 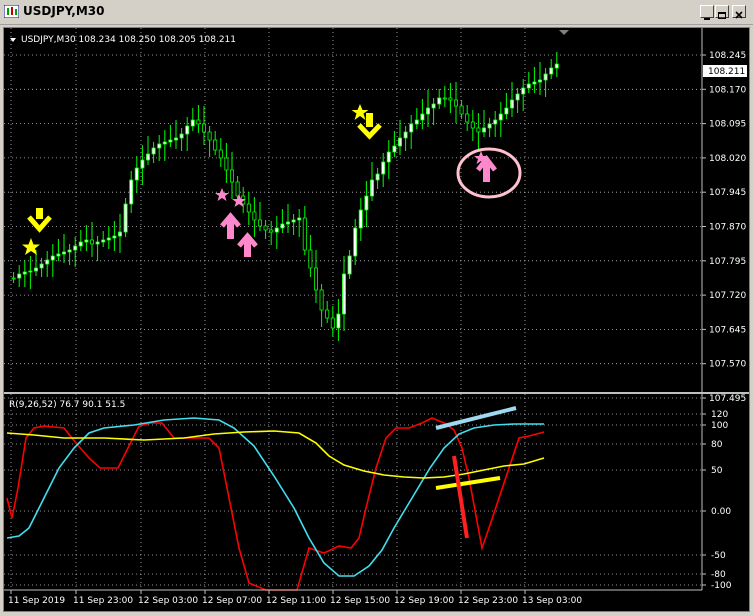 What do you see at coordinates (460, 497) in the screenshot?
I see `trendline-red` at bounding box center [460, 497].